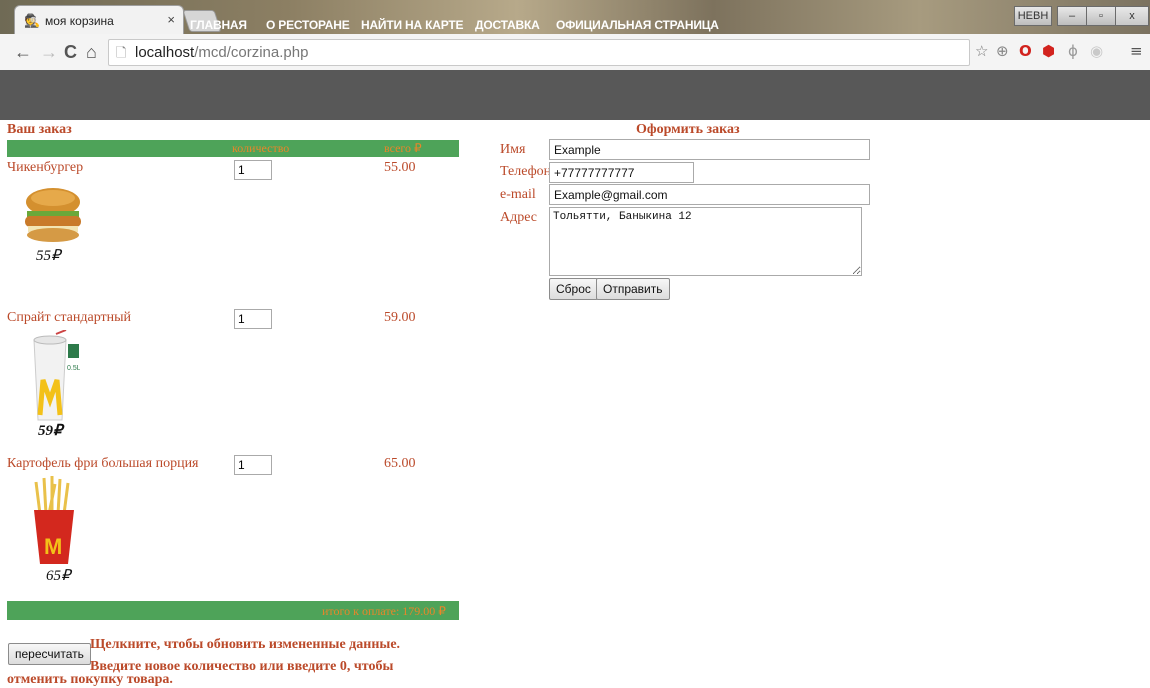 The image size is (1150, 688). What do you see at coordinates (412, 25) in the screenshot?
I see `nav-item-map: НАЙТИ НА КАРТЕ` at bounding box center [412, 25].